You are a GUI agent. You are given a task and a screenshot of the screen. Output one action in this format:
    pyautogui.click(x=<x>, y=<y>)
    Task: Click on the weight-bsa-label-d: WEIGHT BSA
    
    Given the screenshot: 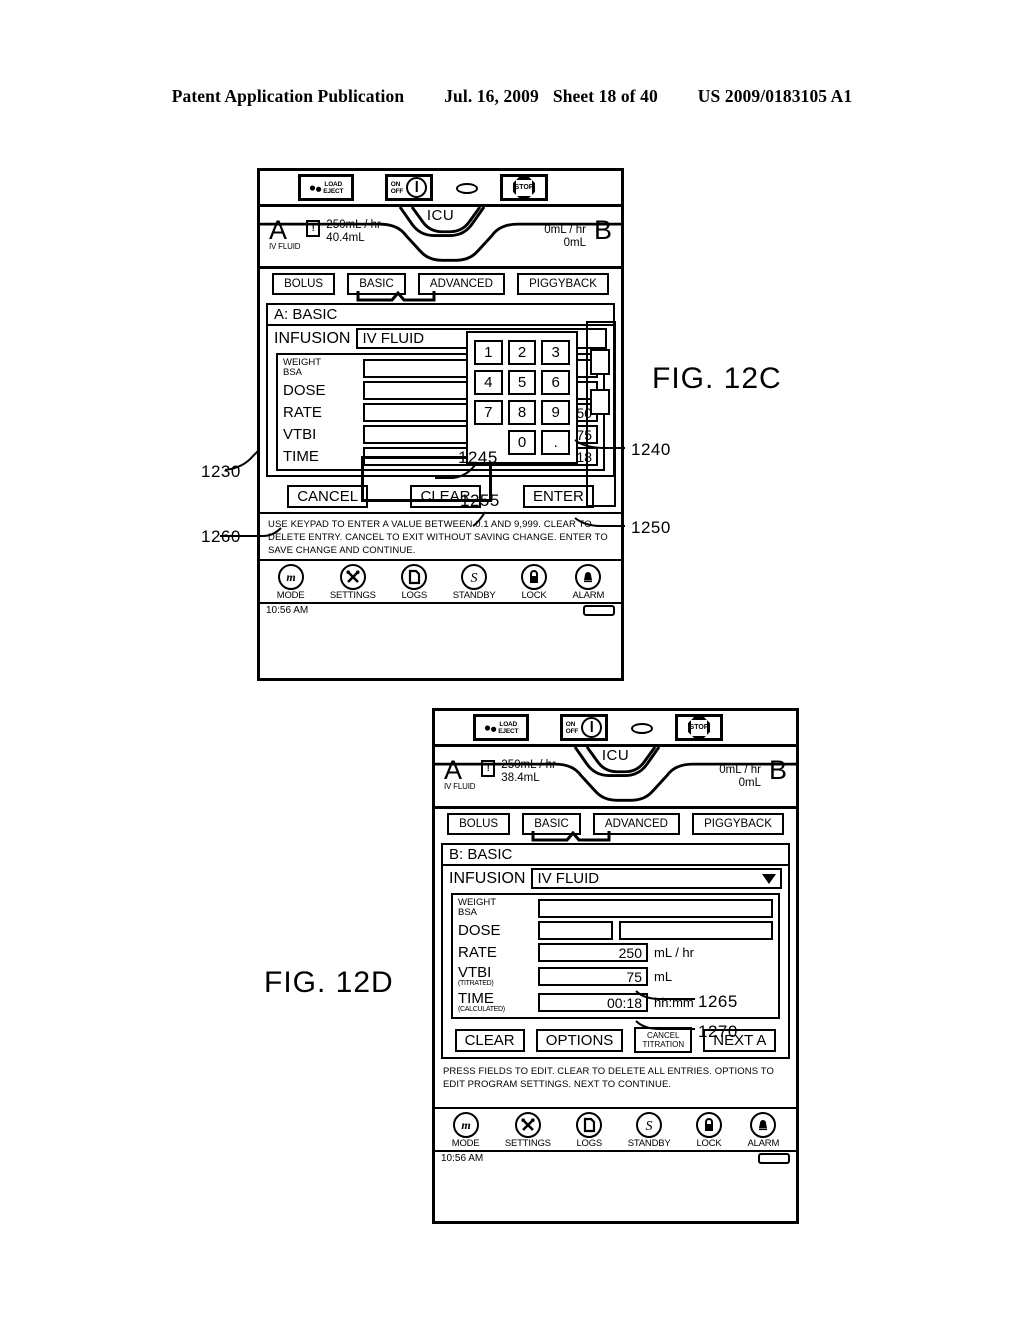 What is the action you would take?
    pyautogui.click(x=477, y=907)
    